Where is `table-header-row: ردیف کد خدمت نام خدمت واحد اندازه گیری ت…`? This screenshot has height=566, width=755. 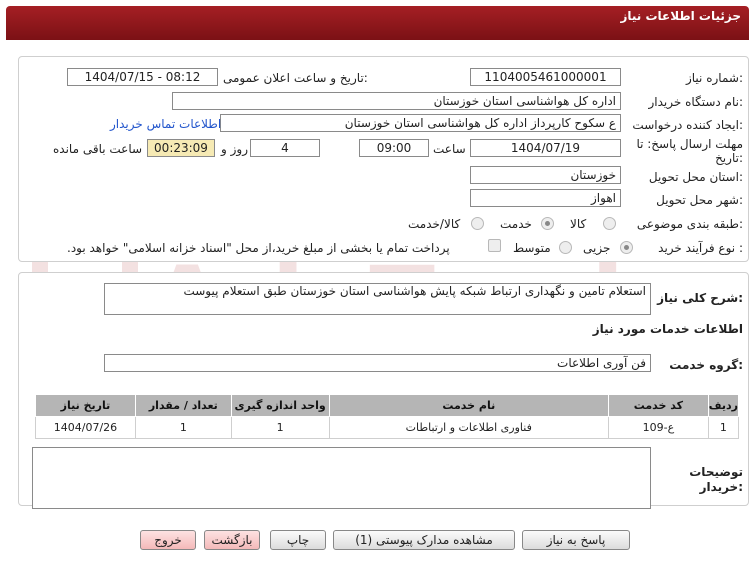
table-header-row: ردیف کد خدمت نام خدمت واحد اندازه گیری ت… is located at coordinates (387, 405).